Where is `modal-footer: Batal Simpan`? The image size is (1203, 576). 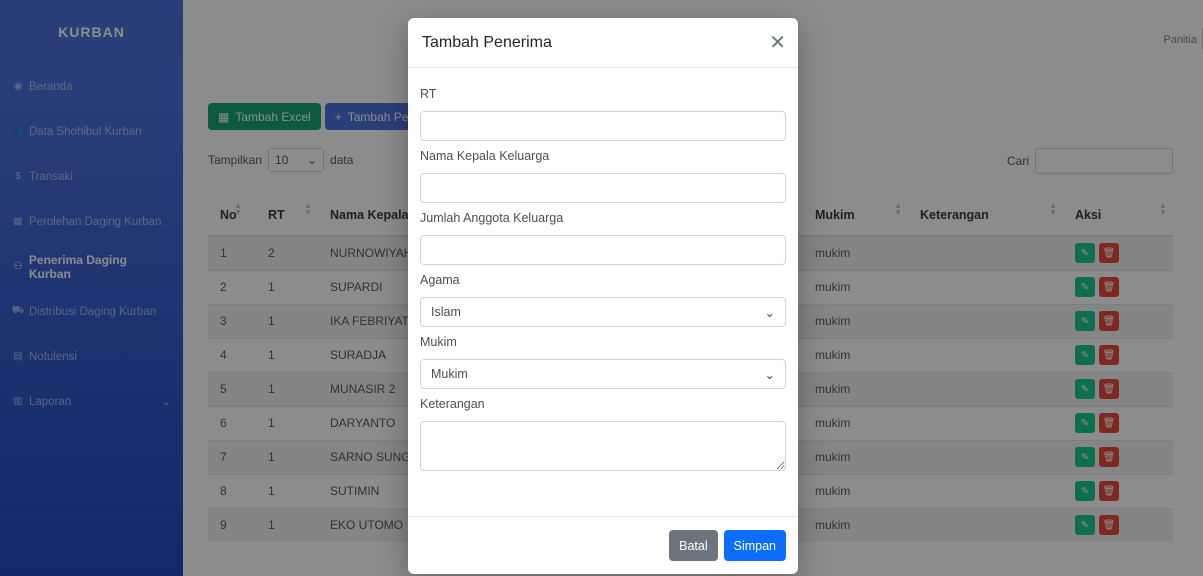
modal-footer: Batal Simpan is located at coordinates (603, 545).